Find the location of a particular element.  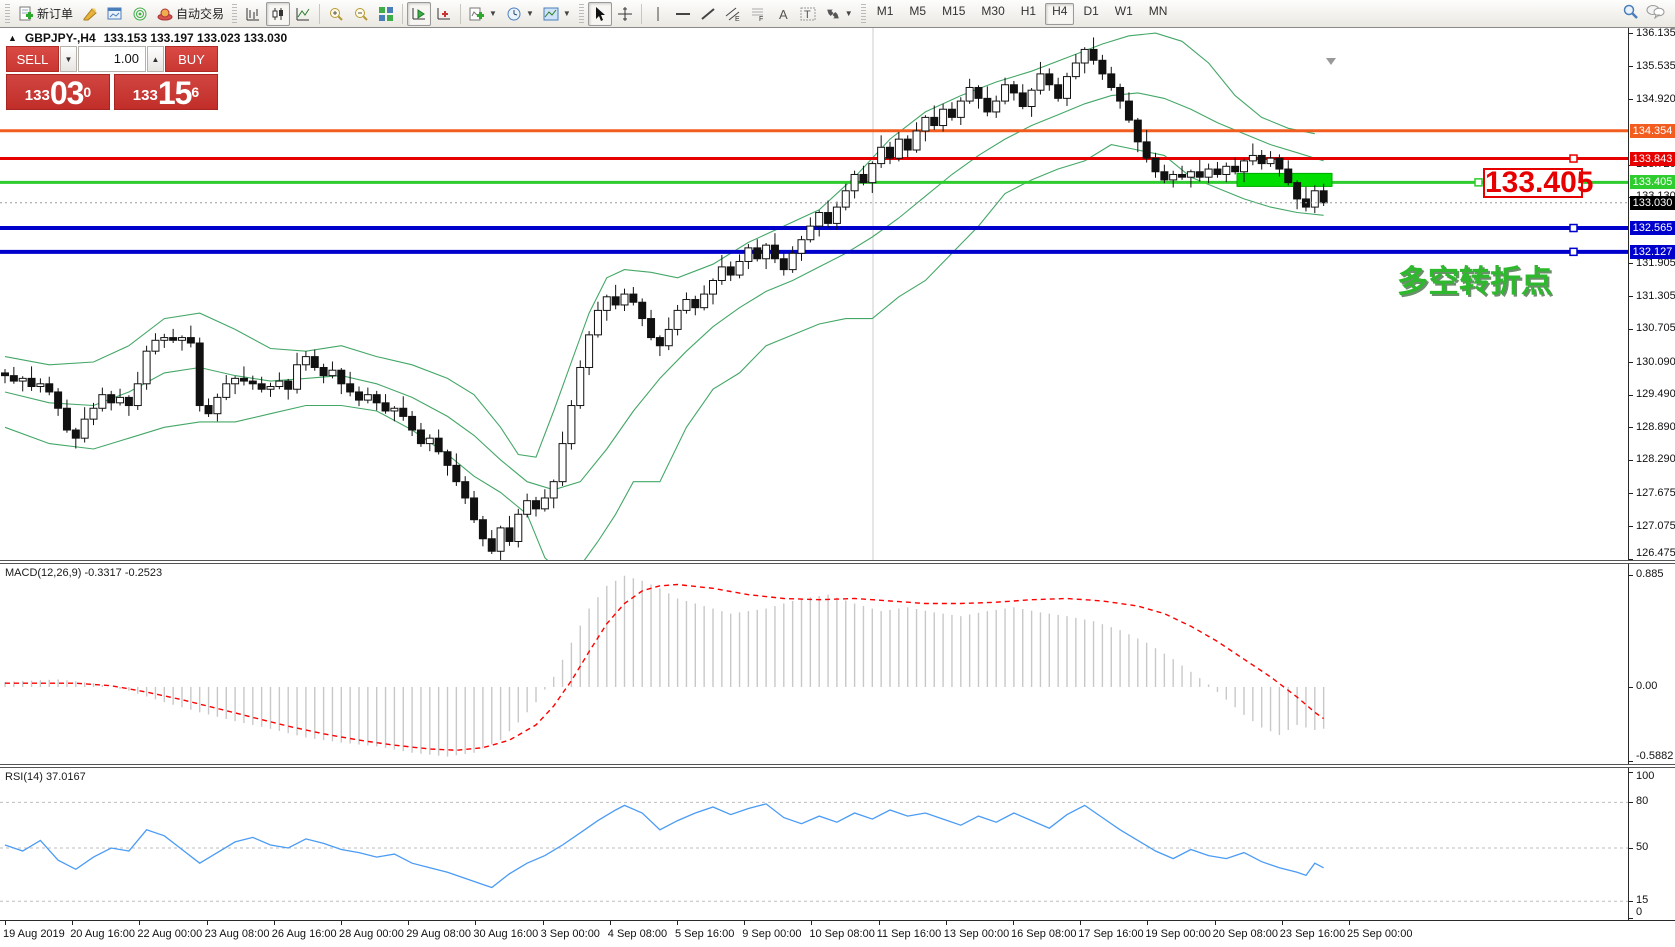

sell-price-panel: 133 03 0 is located at coordinates (58, 92).